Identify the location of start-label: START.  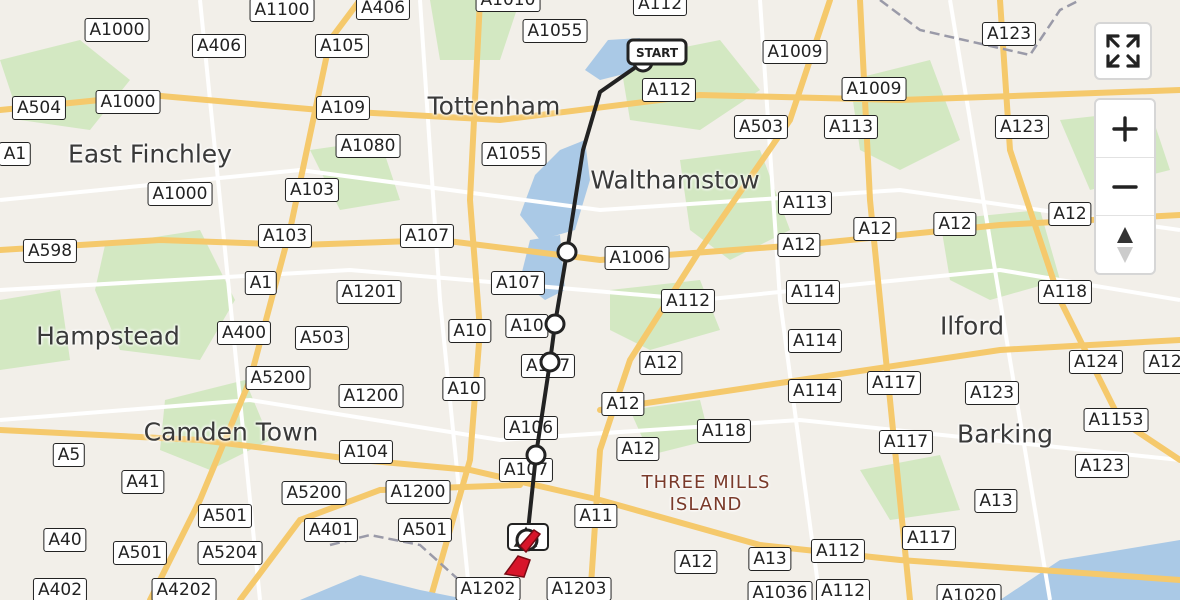
(657, 53).